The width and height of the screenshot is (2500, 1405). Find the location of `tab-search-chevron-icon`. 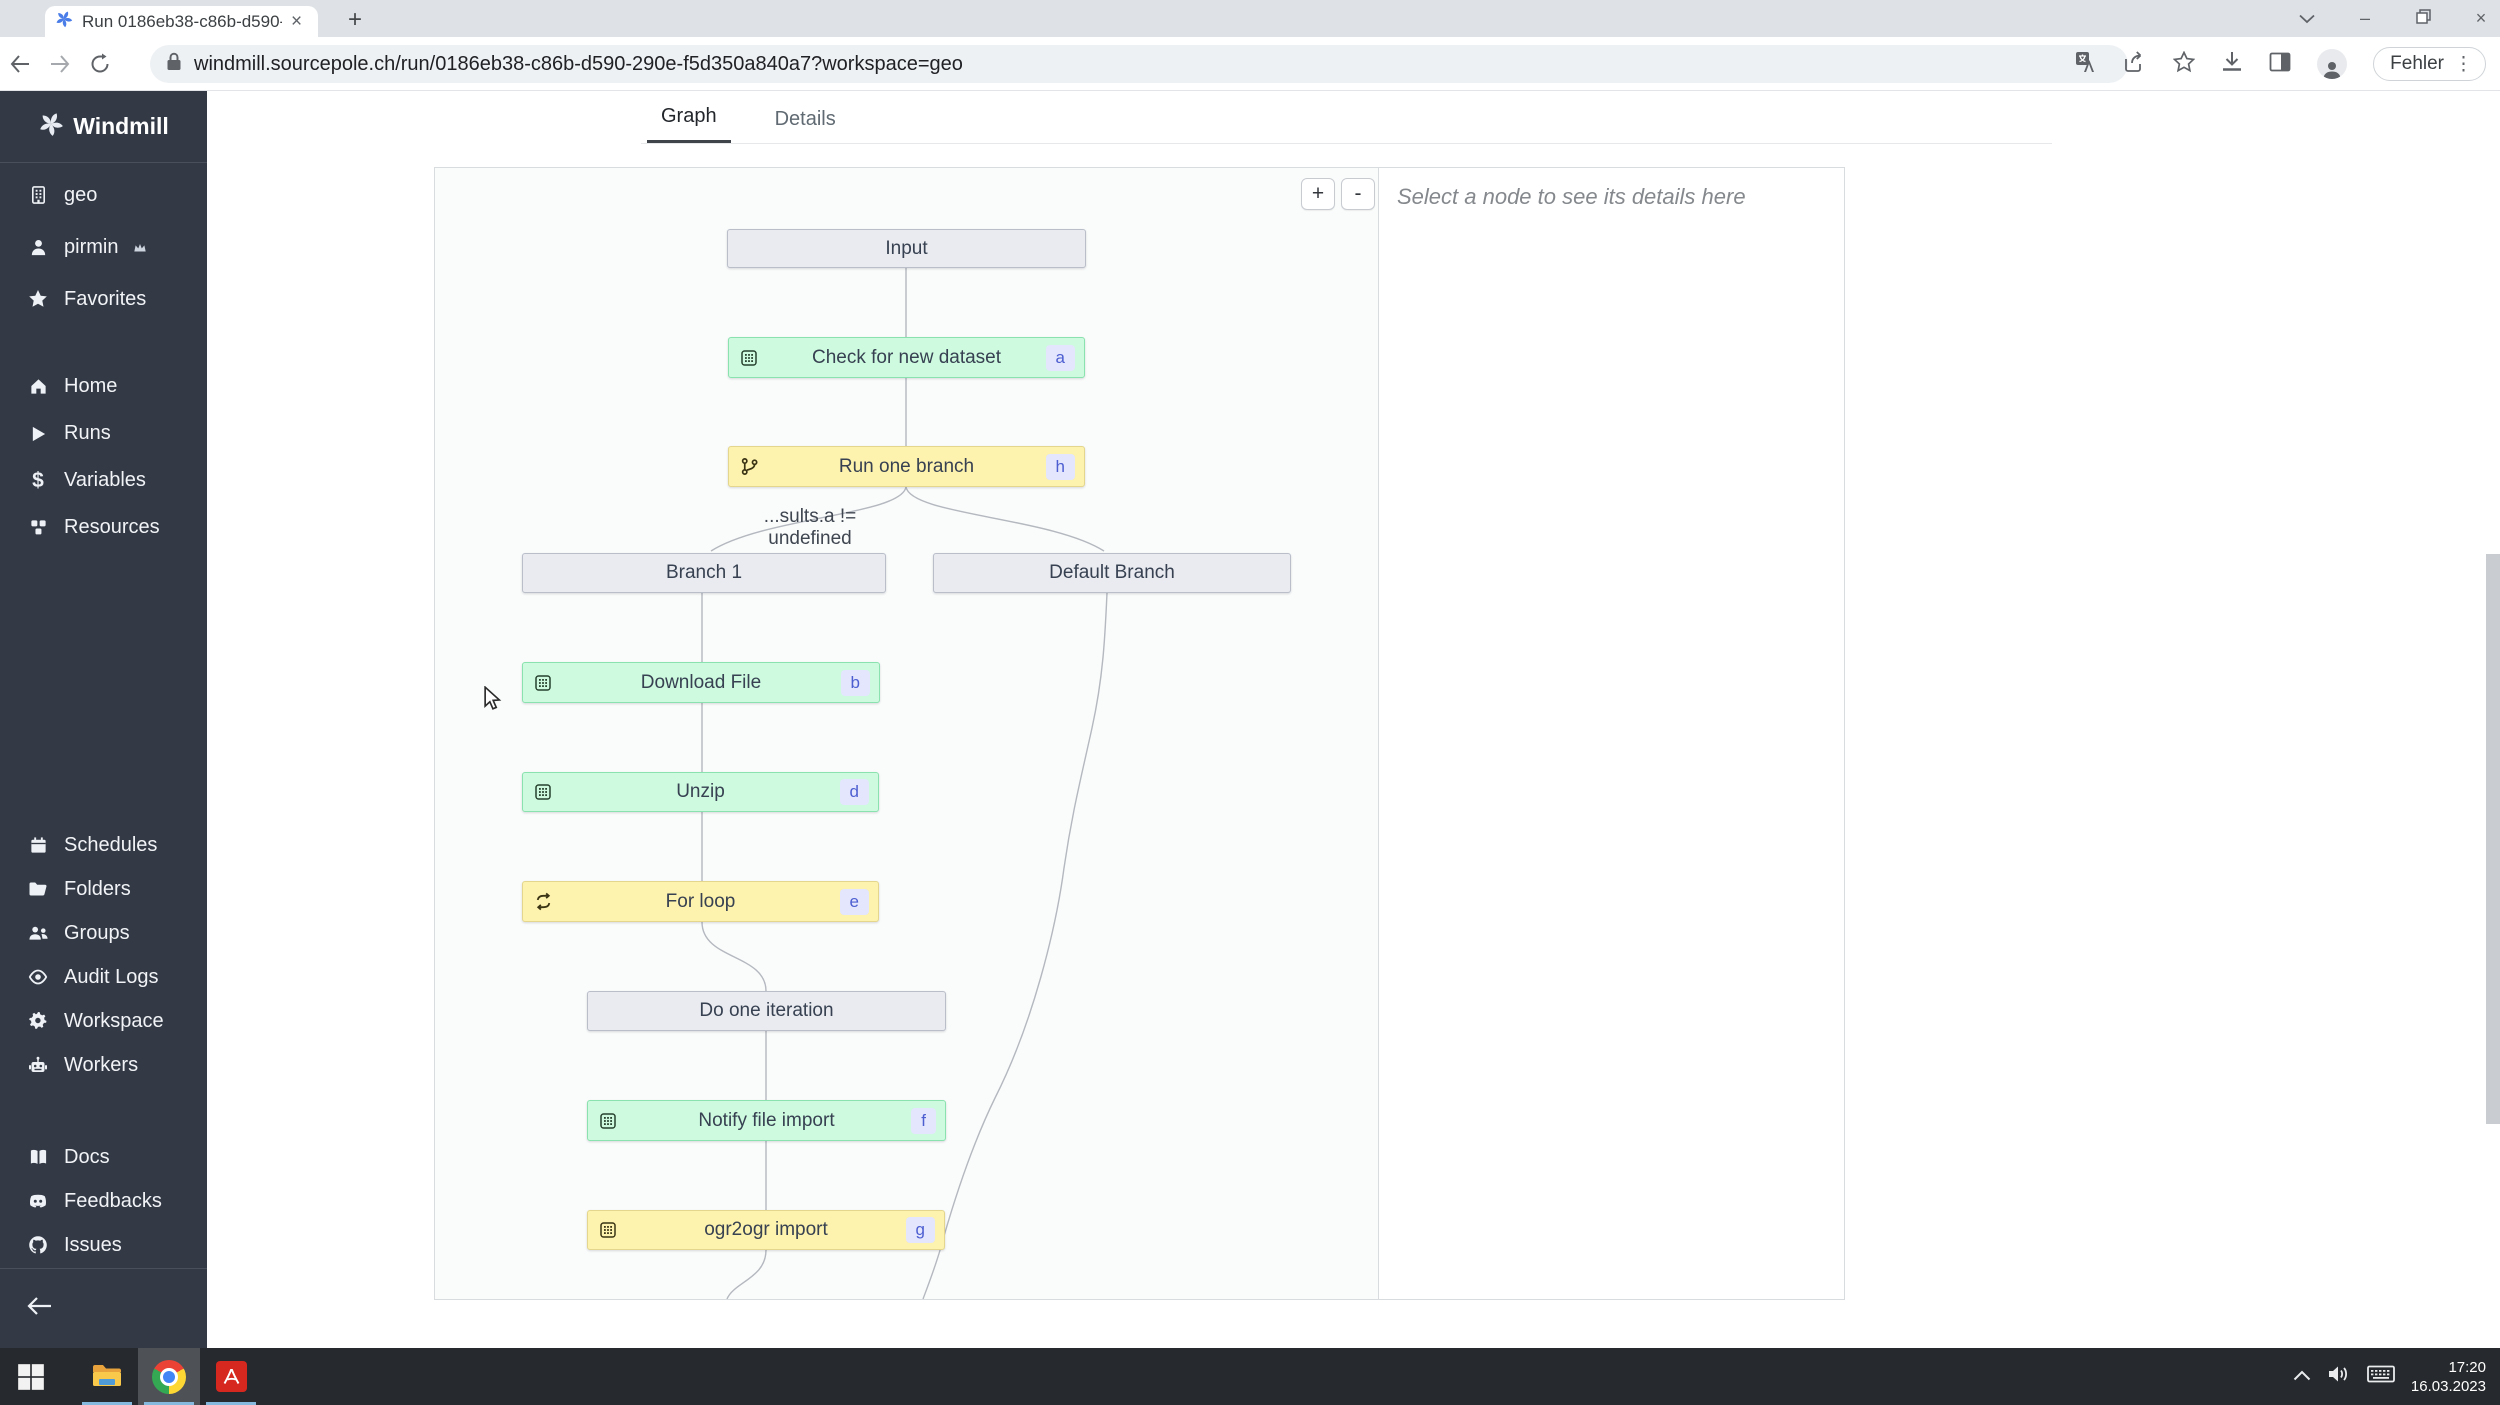

tab-search-chevron-icon is located at coordinates (2307, 18).